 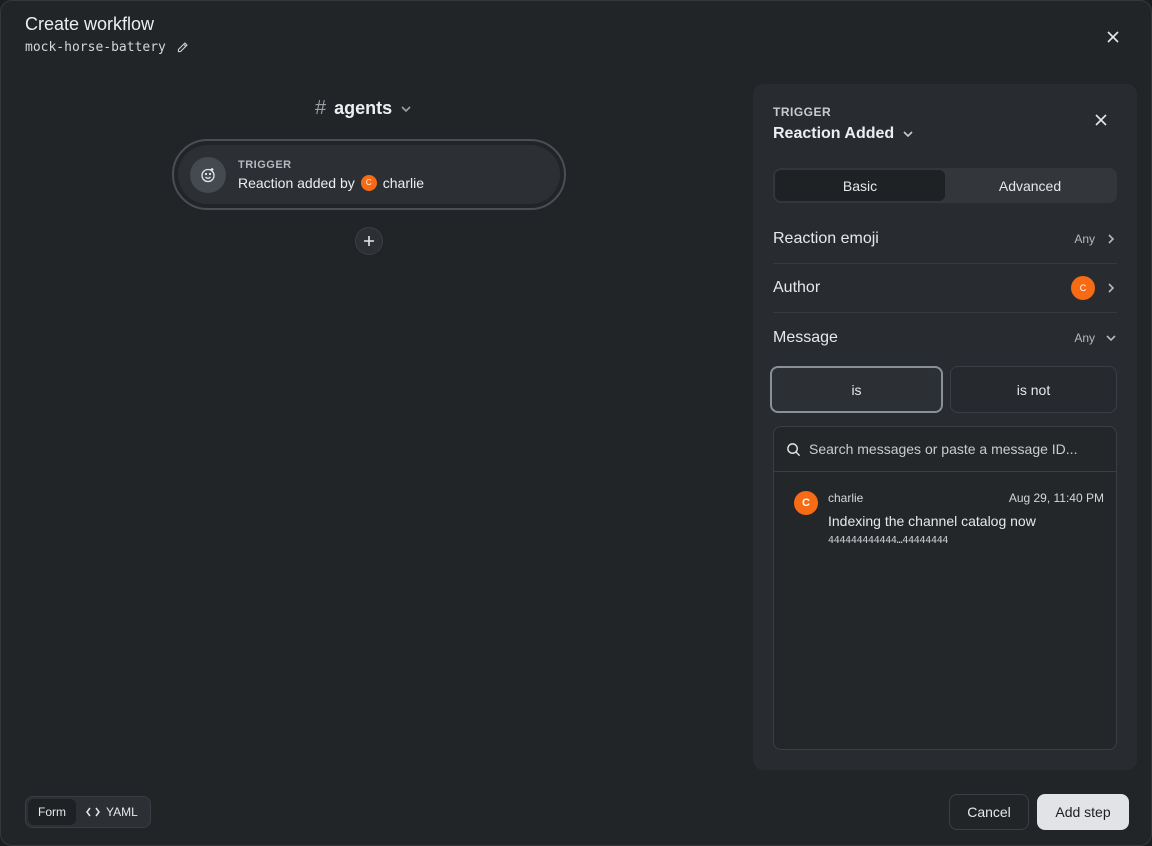 I want to click on message-author: charlie, so click(x=846, y=498).